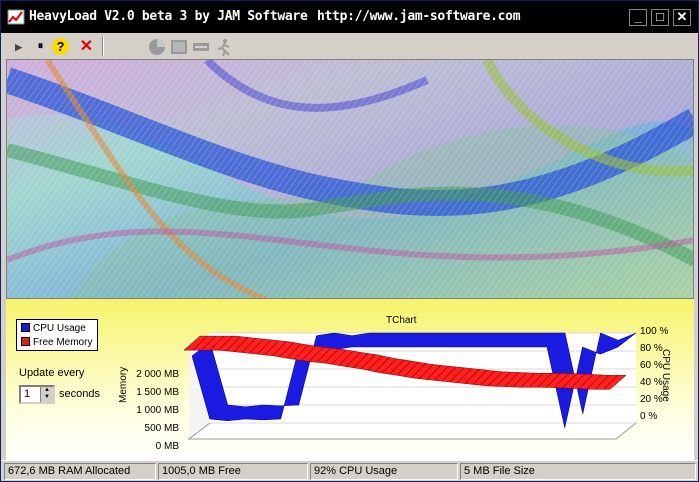  Describe the element at coordinates (86, 46) in the screenshot. I see `stop-icon: ✕` at that location.